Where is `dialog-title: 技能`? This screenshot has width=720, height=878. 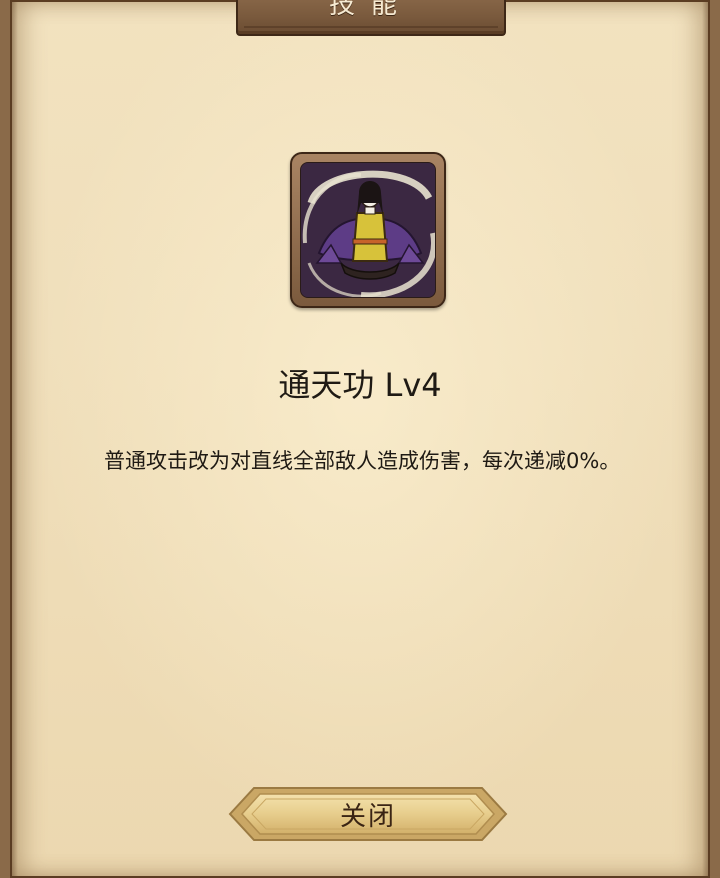 dialog-title: 技能 is located at coordinates (370, 10).